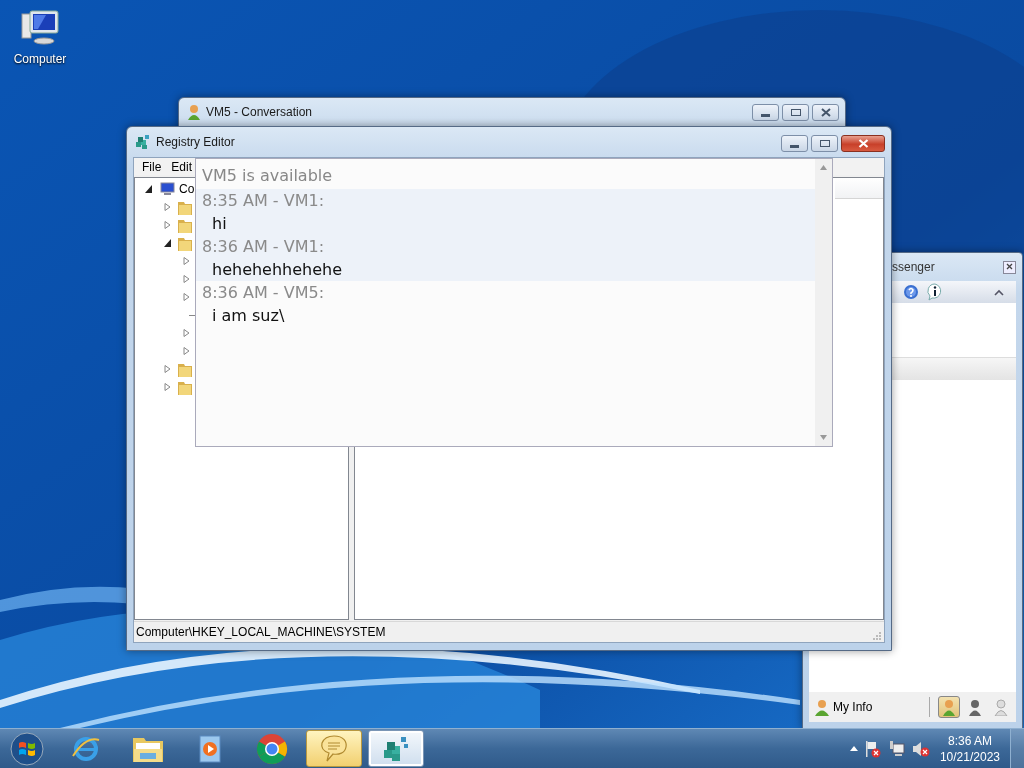 The height and width of the screenshot is (768, 1024). What do you see at coordinates (143, 142) in the screenshot?
I see `cubes-icon` at bounding box center [143, 142].